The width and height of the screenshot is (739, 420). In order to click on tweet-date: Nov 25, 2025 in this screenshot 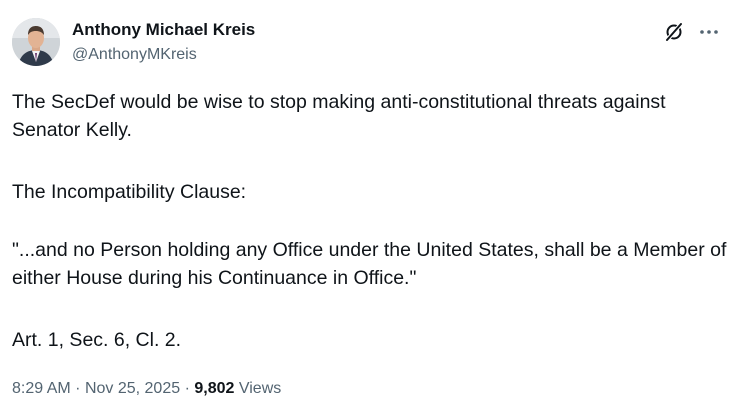, I will do `click(132, 388)`.